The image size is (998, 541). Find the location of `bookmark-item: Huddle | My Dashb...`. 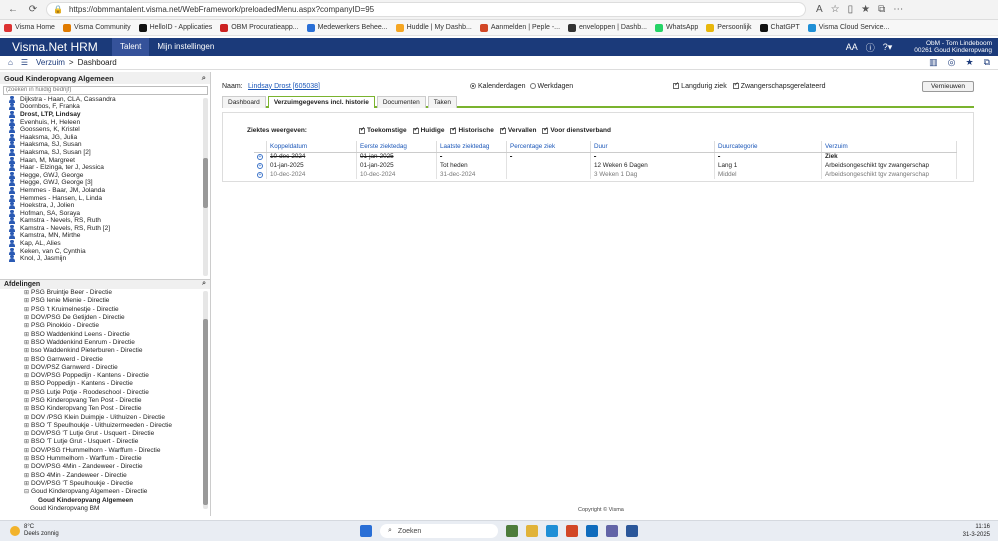

bookmark-item: Huddle | My Dashb... is located at coordinates (433, 27).